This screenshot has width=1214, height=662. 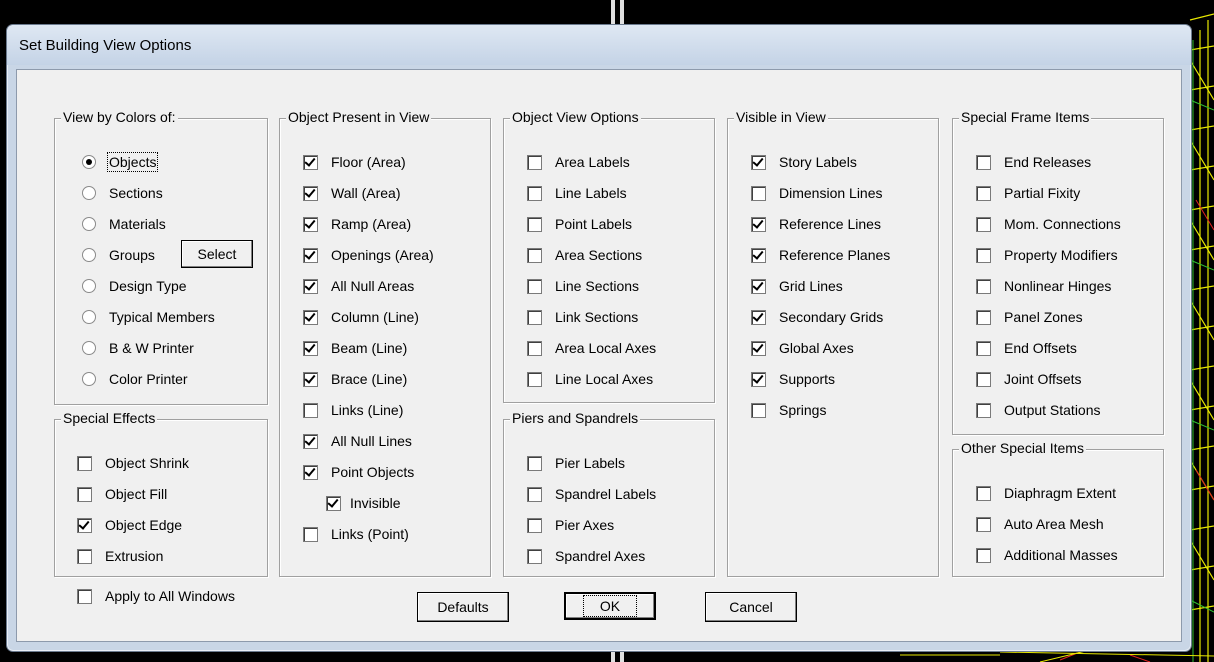 What do you see at coordinates (138, 348) in the screenshot?
I see `radio-bw-printer: B & W Printer` at bounding box center [138, 348].